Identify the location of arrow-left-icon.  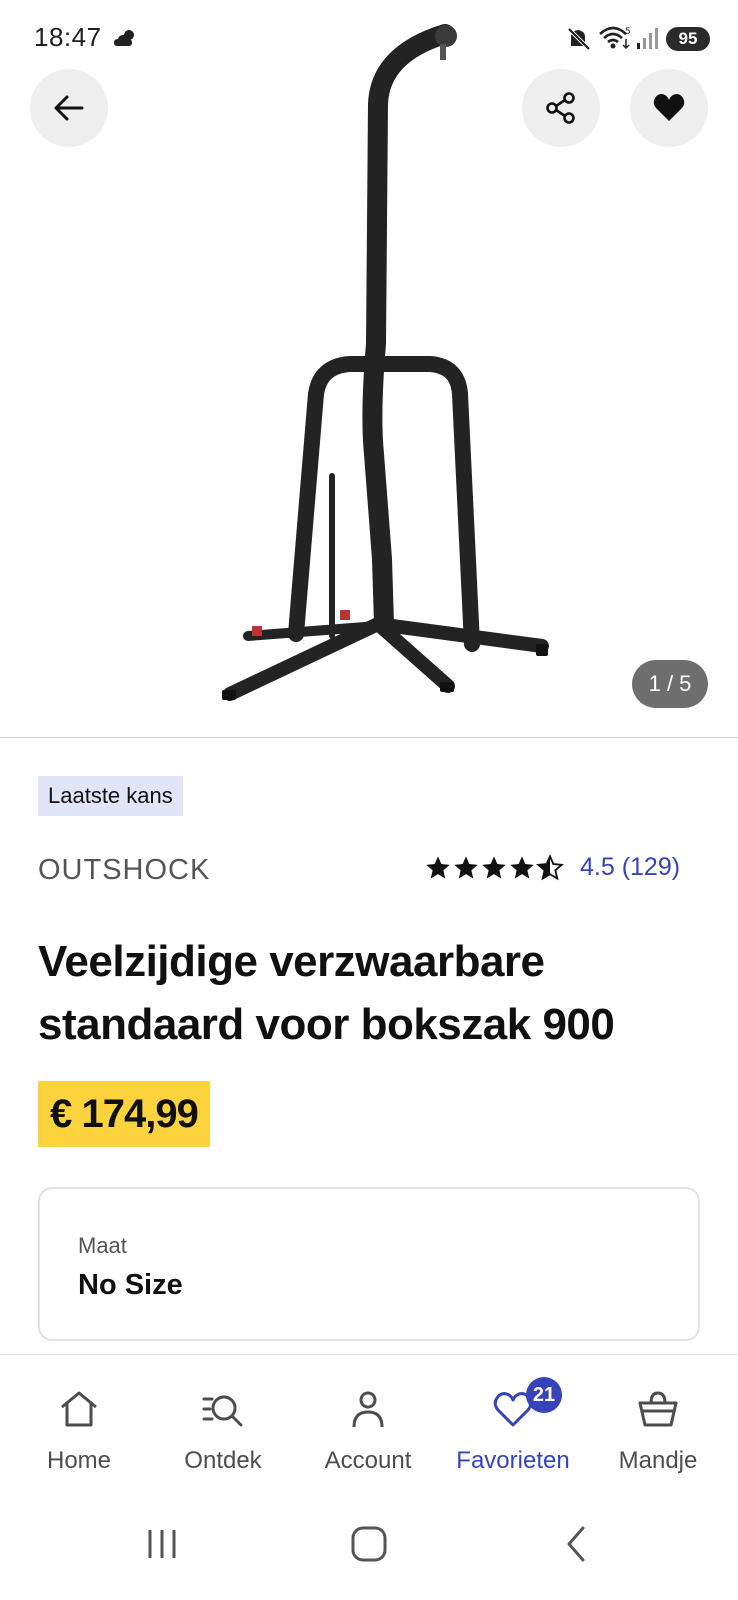
(69, 108).